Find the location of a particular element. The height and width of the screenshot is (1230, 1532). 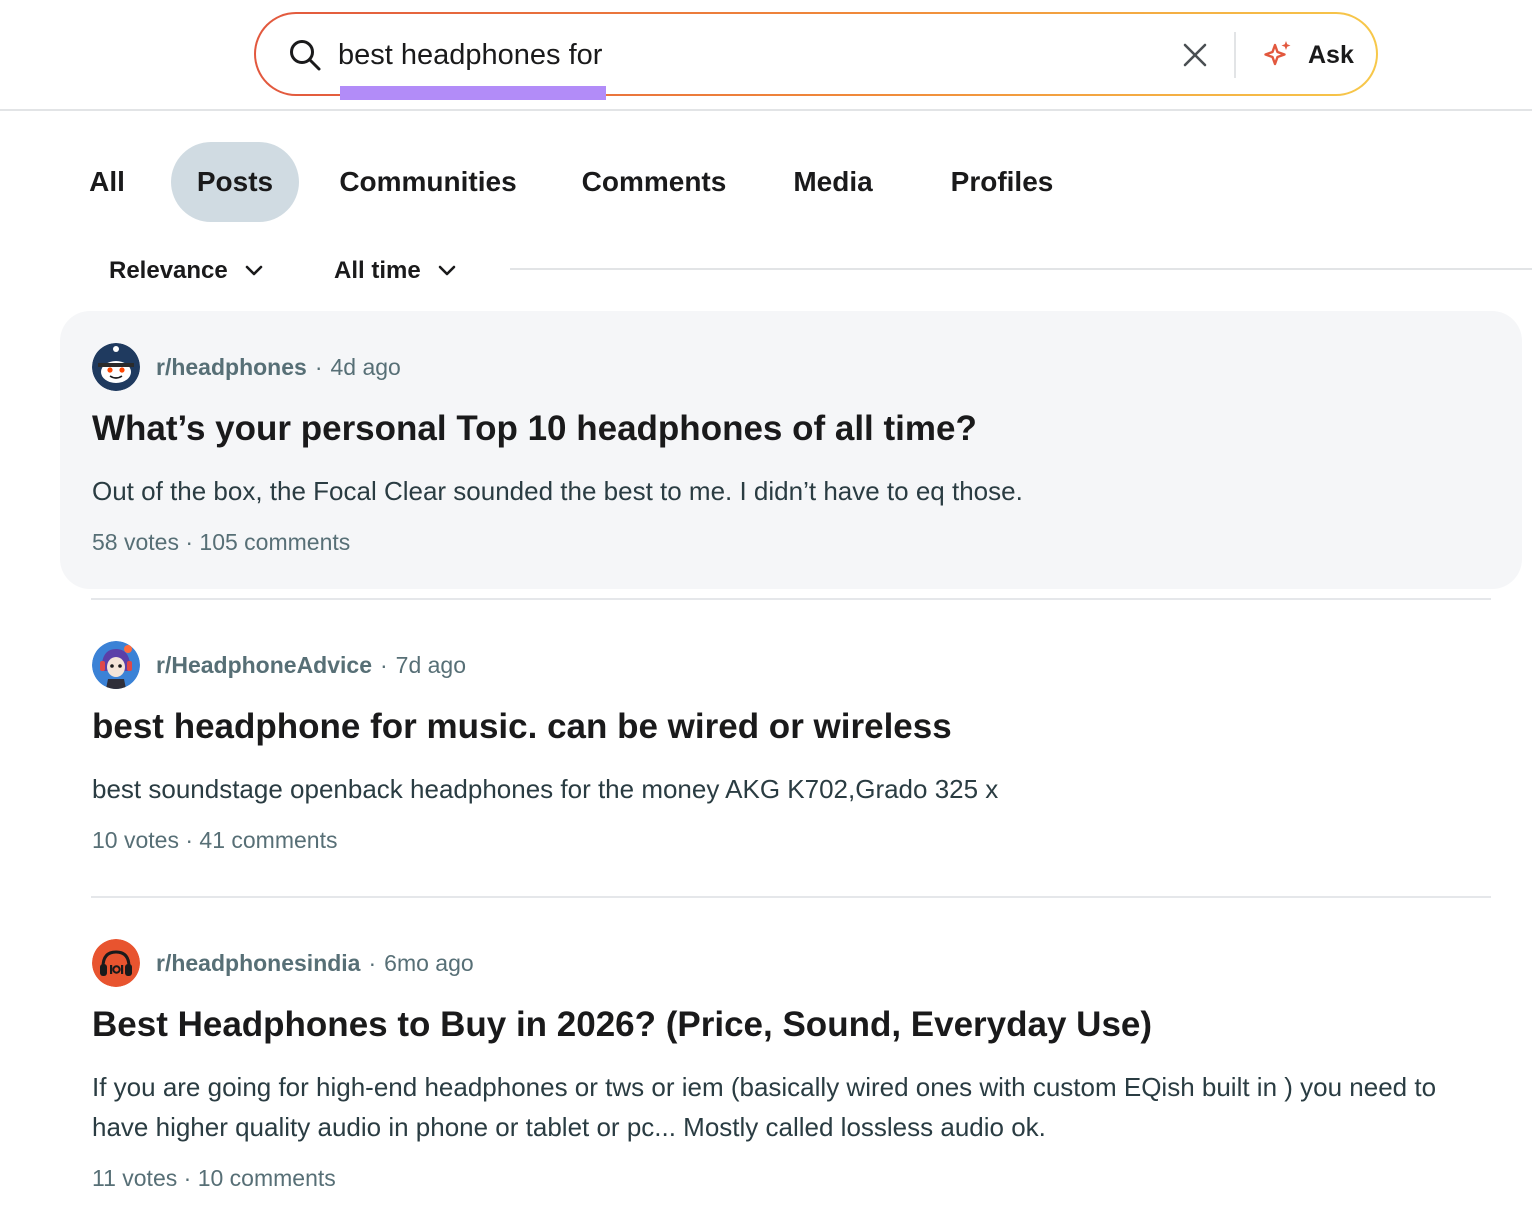

spellcheck-highlight is located at coordinates (473, 93).